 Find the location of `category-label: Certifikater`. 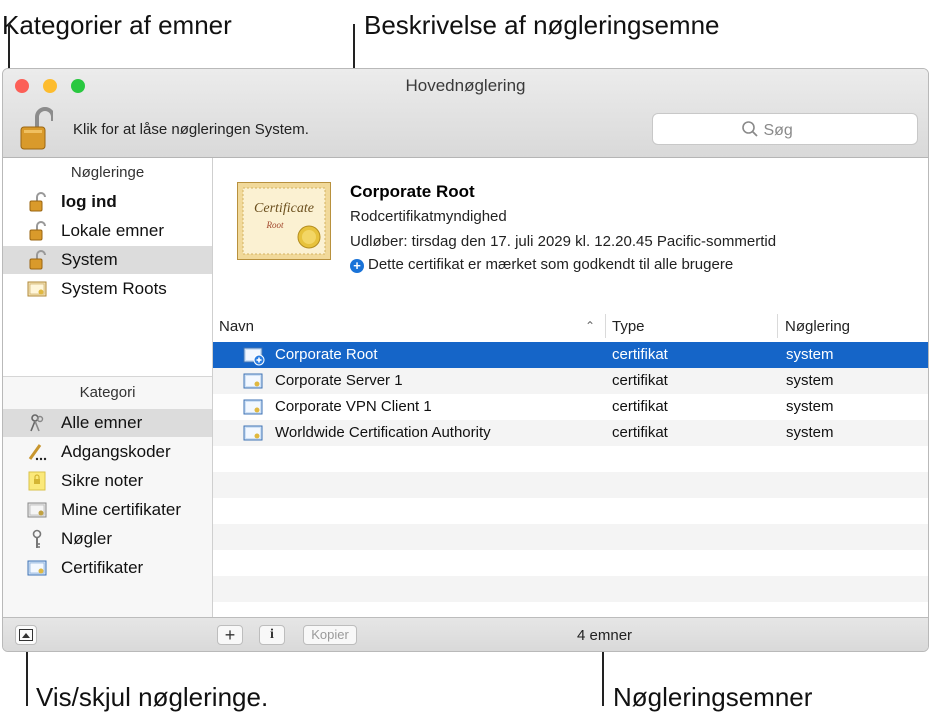

category-label: Certifikater is located at coordinates (102, 567).